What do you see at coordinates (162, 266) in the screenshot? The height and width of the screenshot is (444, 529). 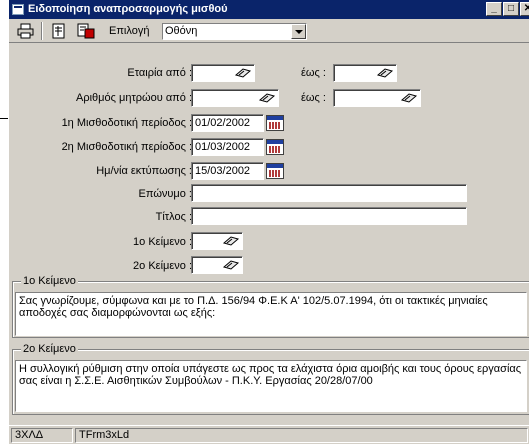 I see `text2-label: 2ο Κείμενο :` at bounding box center [162, 266].